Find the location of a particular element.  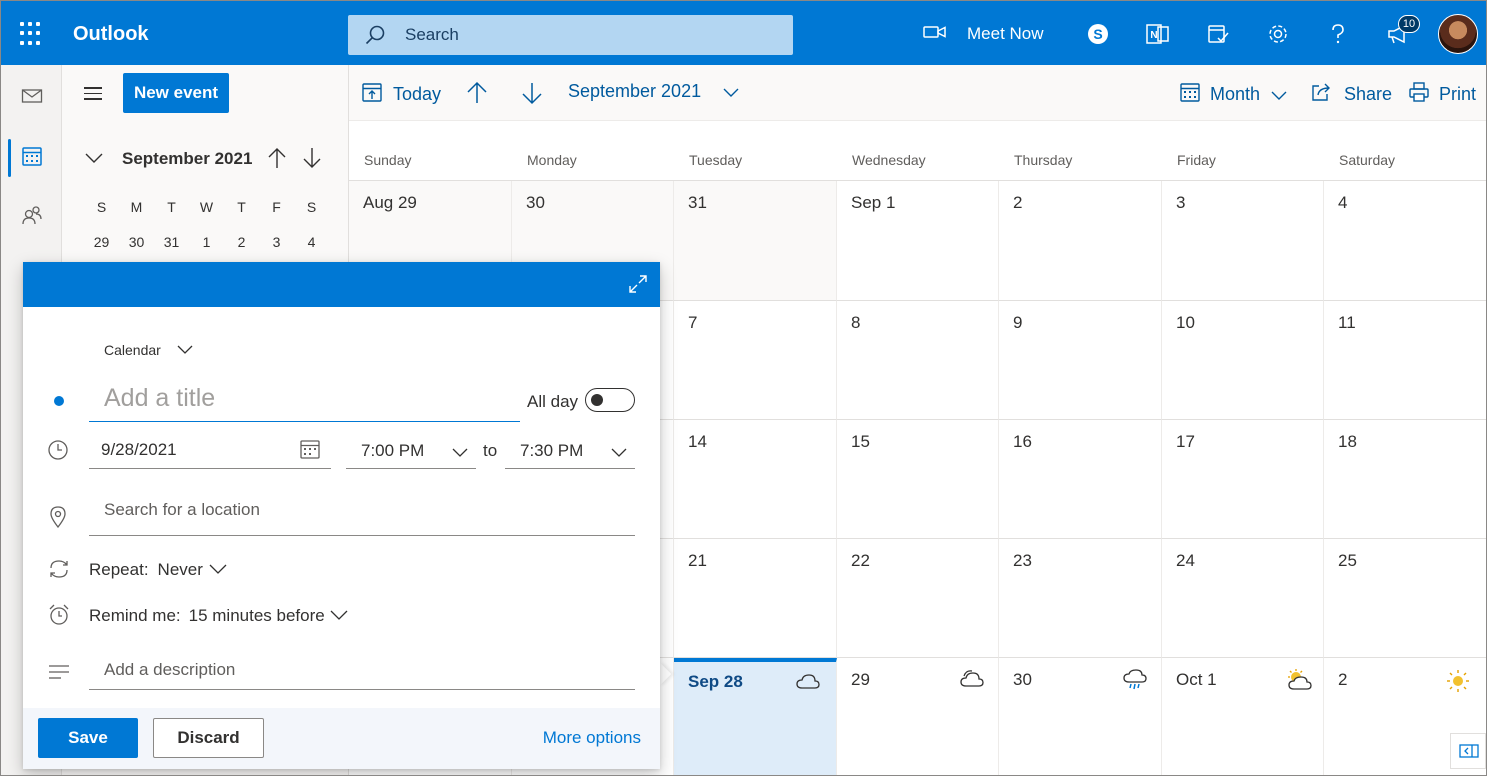

discard-button: Discard is located at coordinates (208, 738).